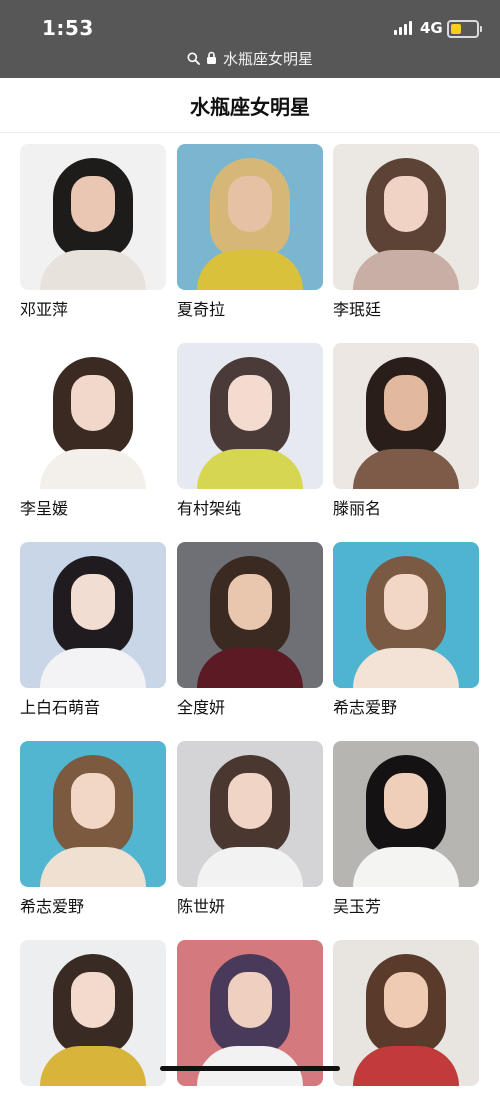  I want to click on celebrity-card: 全度妍, so click(250, 630).